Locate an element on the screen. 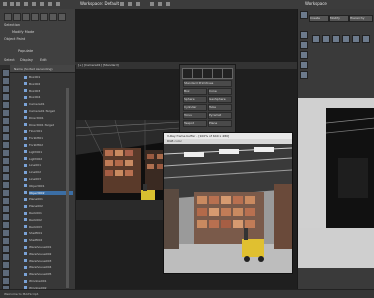 The height and width of the screenshot is (298, 374). workspace-label: Workspace: Default is located at coordinates (99, 3).